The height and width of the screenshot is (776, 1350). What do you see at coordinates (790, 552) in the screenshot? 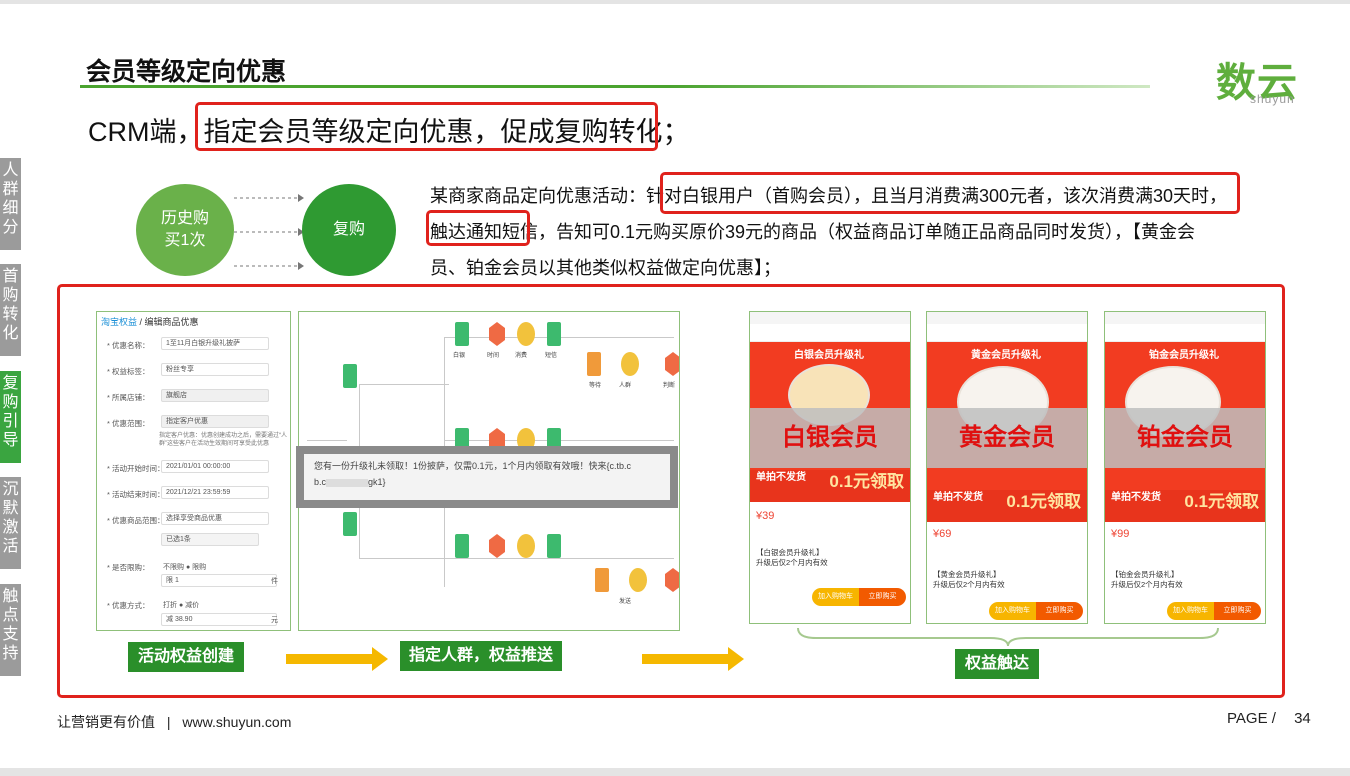
I see `product-name: 【白银会员升级礼】` at bounding box center [790, 552].